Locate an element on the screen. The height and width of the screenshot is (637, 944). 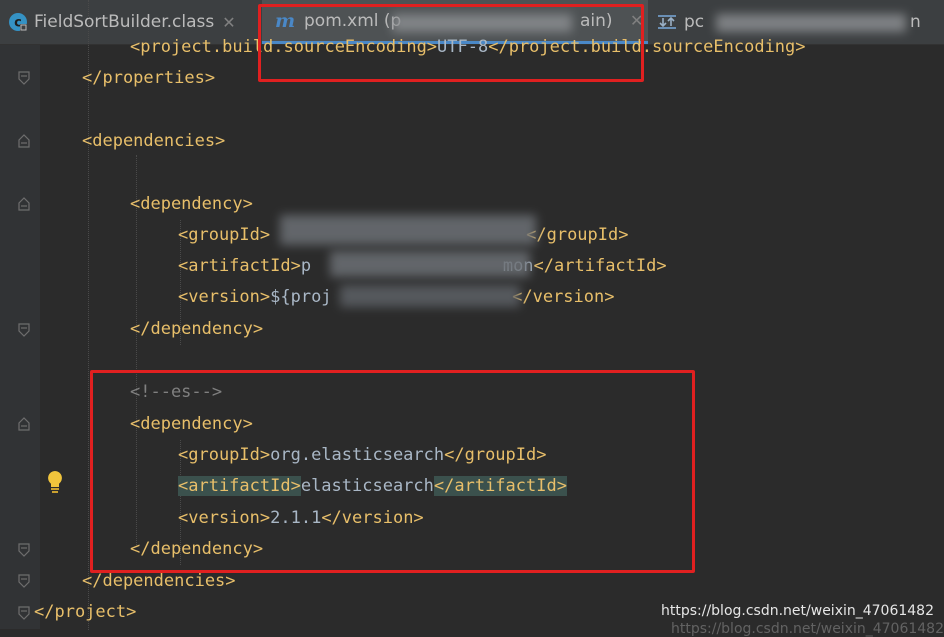
code-line: </dependency> is located at coordinates (196, 329).